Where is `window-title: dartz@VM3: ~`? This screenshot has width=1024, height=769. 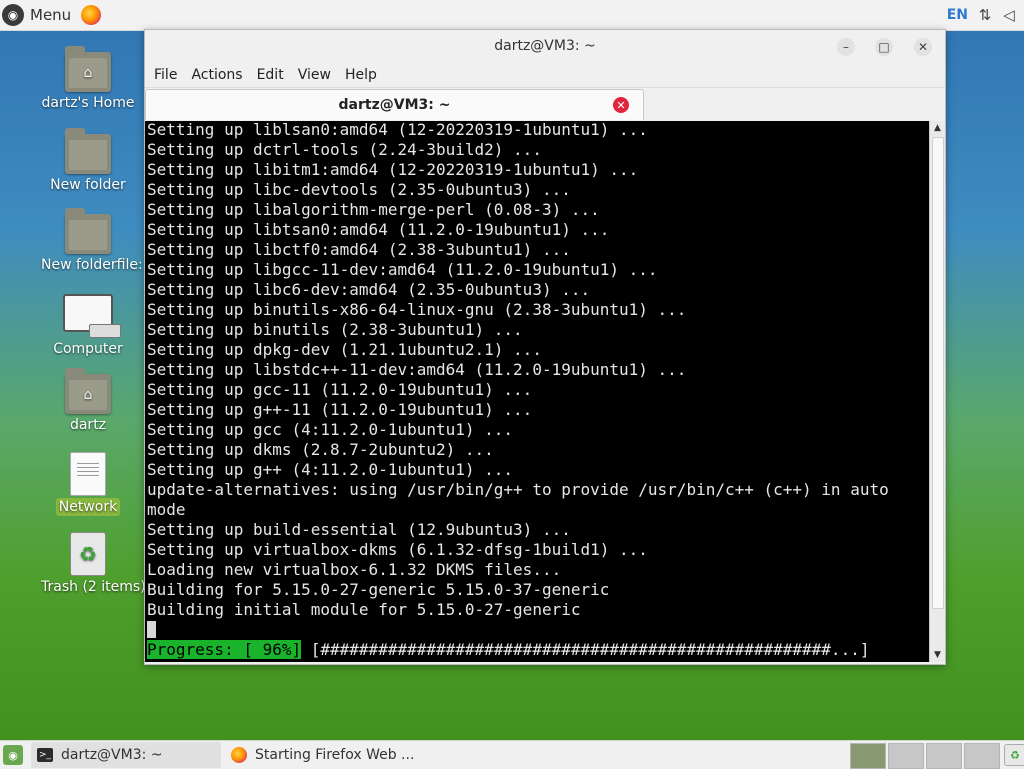 window-title: dartz@VM3: ~ is located at coordinates (545, 46).